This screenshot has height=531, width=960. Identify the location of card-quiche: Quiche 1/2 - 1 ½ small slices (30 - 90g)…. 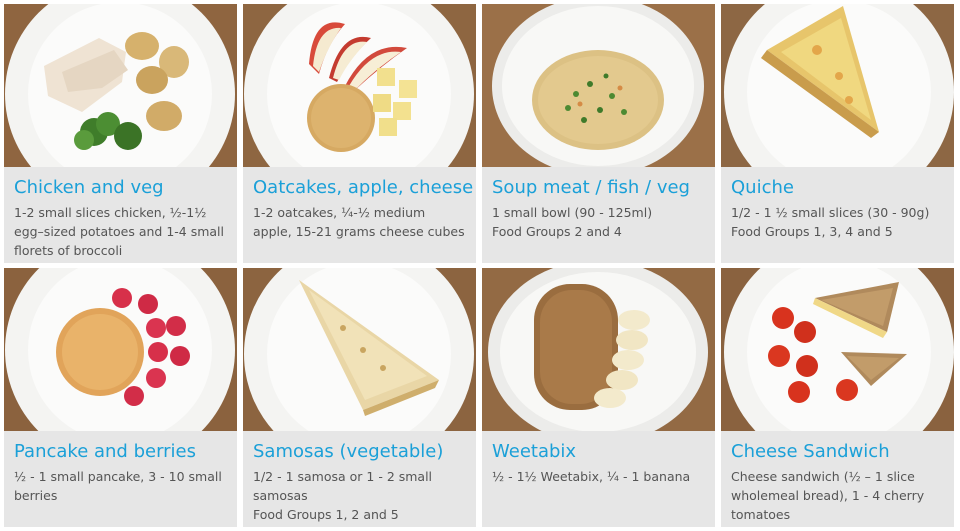
(837, 133).